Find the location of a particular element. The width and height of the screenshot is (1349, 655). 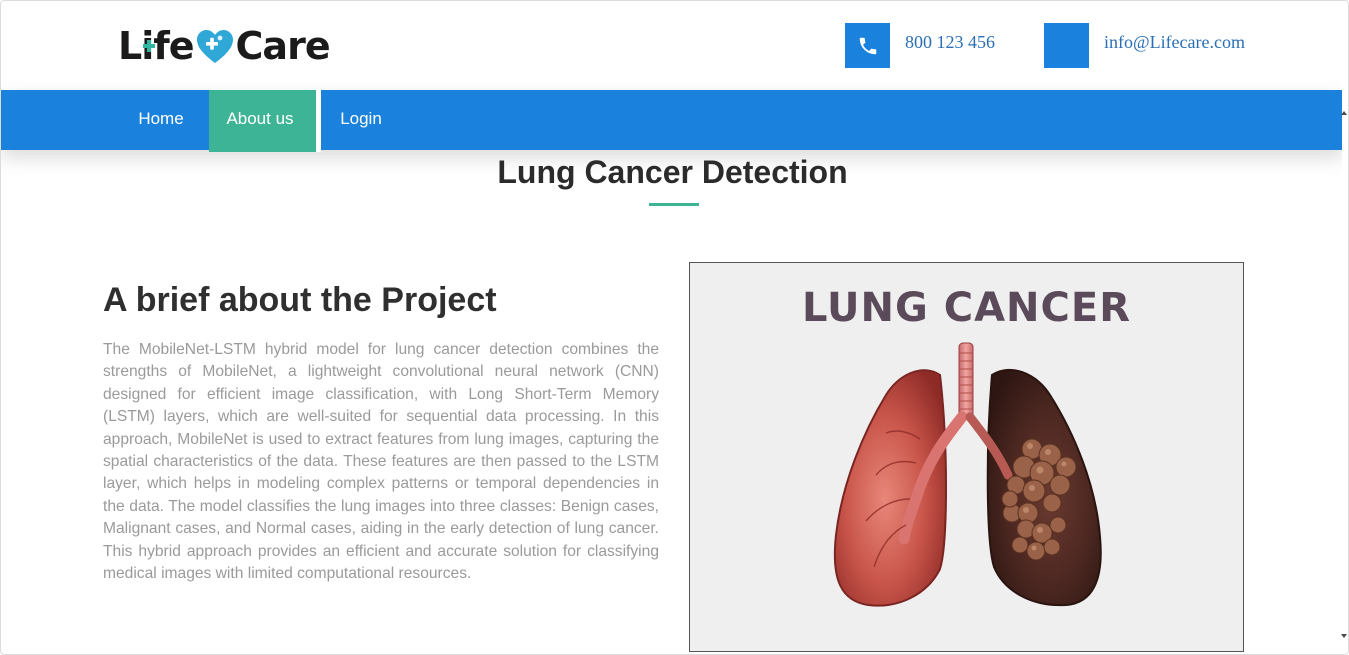

phone-icon is located at coordinates (867, 45).